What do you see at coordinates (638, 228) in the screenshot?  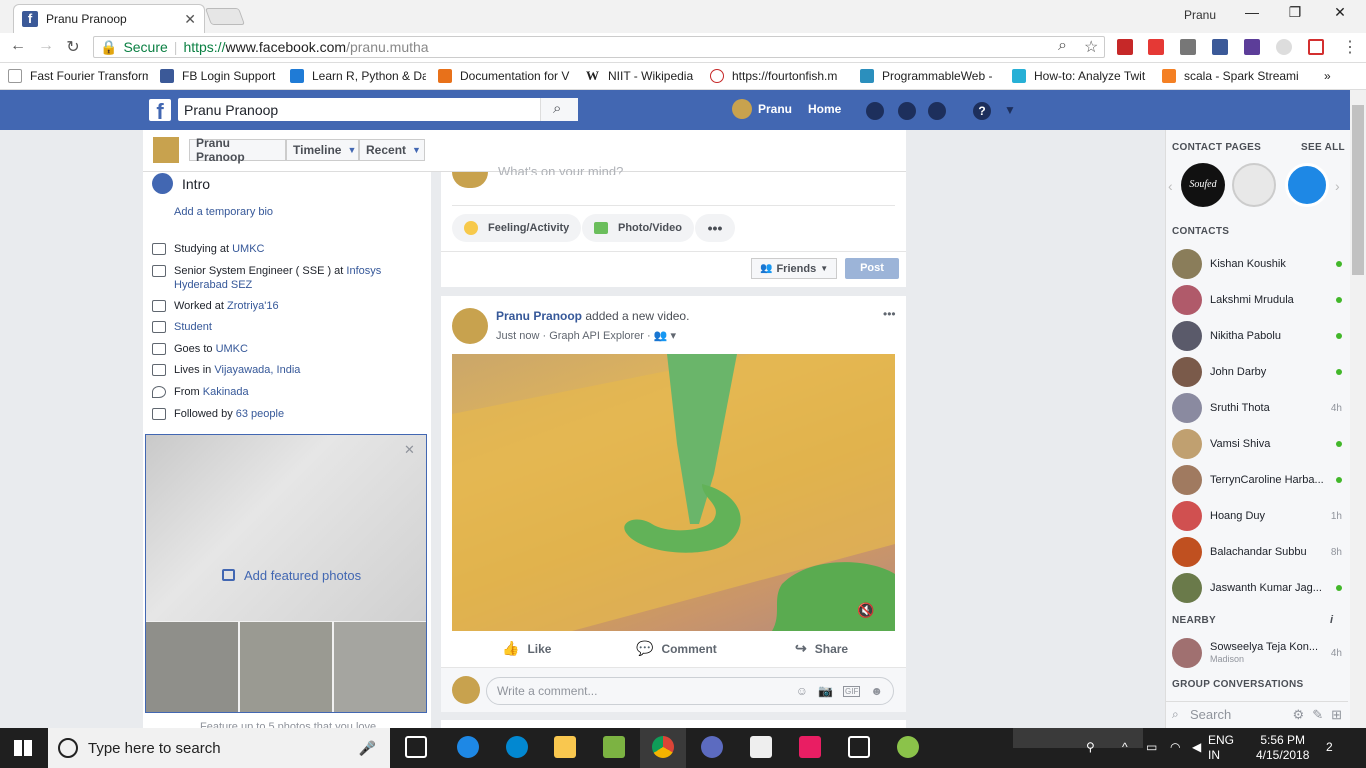 I see `photo-video-button: Photo/Video` at bounding box center [638, 228].